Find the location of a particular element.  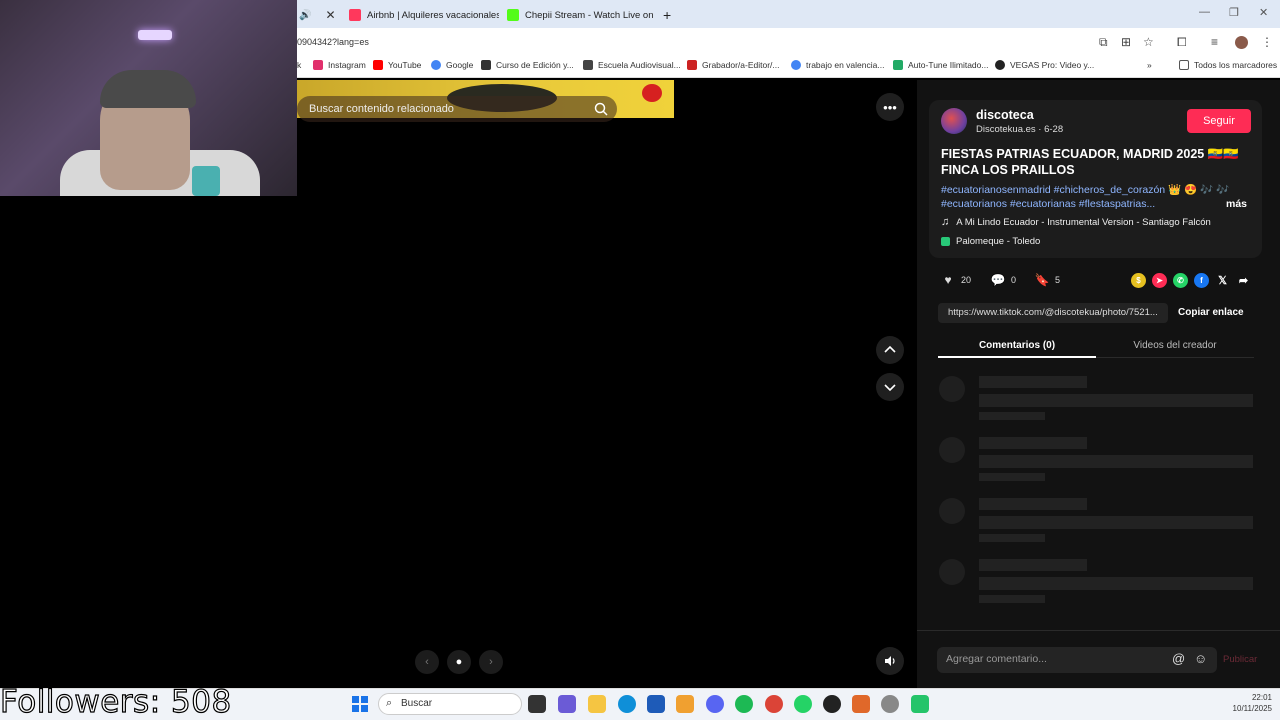

close-window-icon: ✕ is located at coordinates (1263, 12).